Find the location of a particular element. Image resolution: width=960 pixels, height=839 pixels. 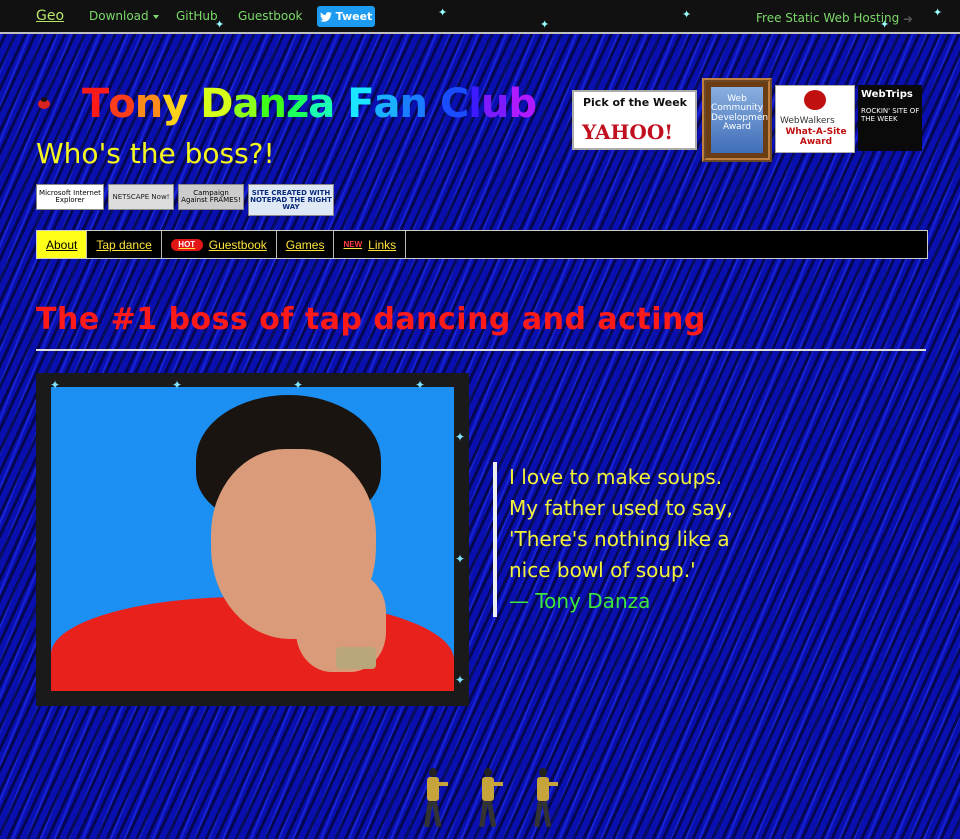

download-dropdown: Download is located at coordinates (124, 16).